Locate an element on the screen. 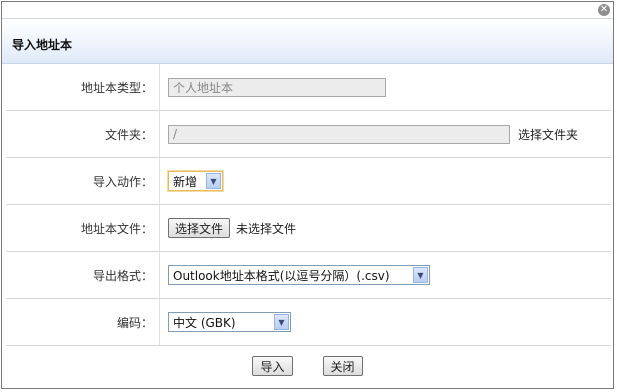 This screenshot has width=617, height=392. select-folder-link: 选择文件夹 is located at coordinates (548, 134).